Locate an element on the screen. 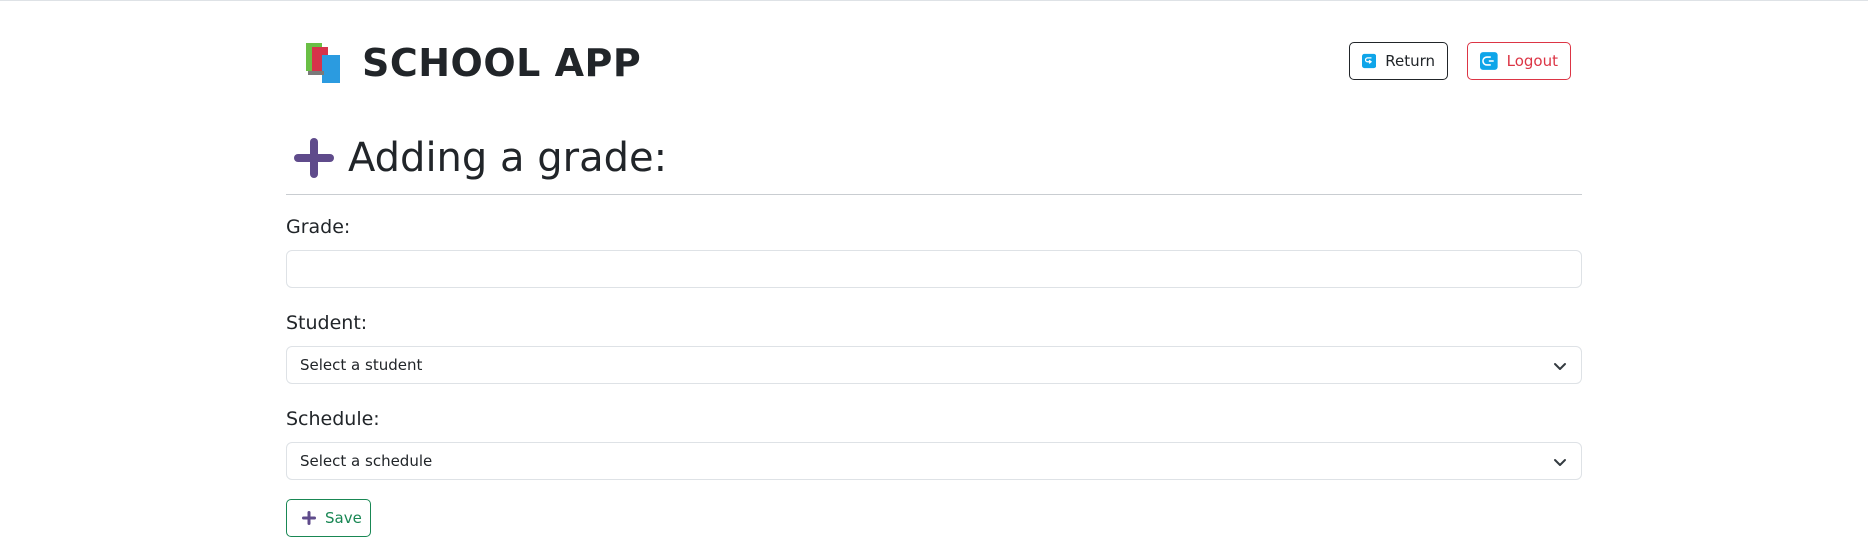 The width and height of the screenshot is (1868, 552). books-icon is located at coordinates (323, 63).